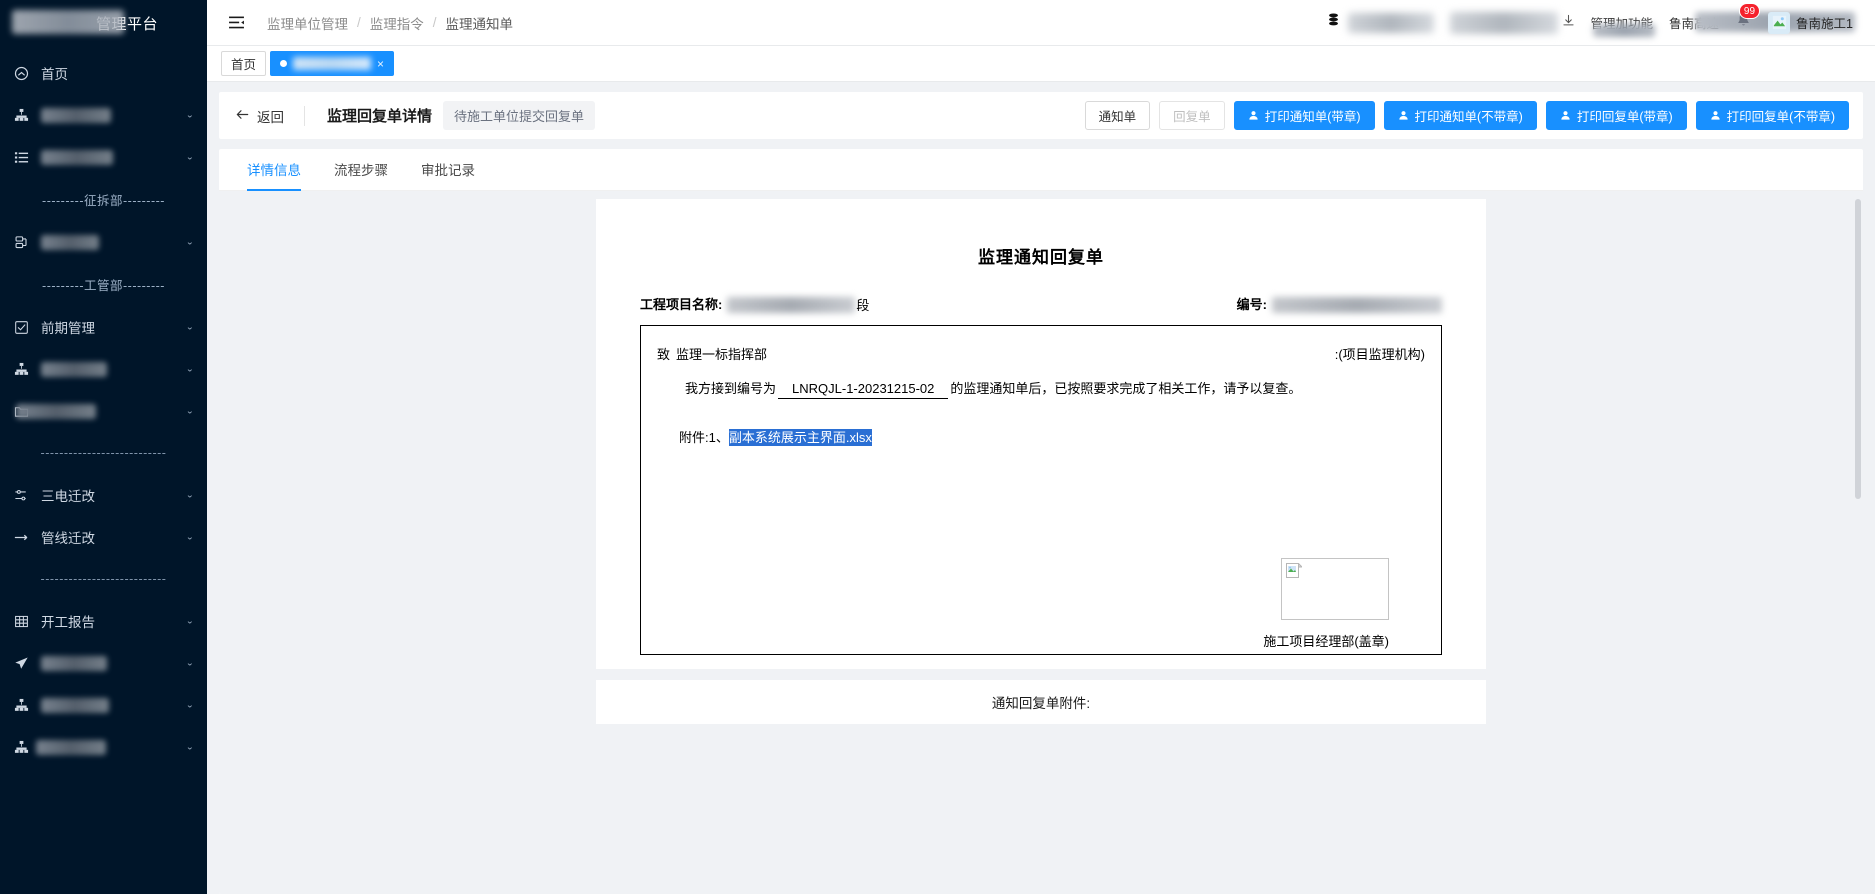 The height and width of the screenshot is (894, 1875). I want to click on back-button: 返回, so click(259, 116).